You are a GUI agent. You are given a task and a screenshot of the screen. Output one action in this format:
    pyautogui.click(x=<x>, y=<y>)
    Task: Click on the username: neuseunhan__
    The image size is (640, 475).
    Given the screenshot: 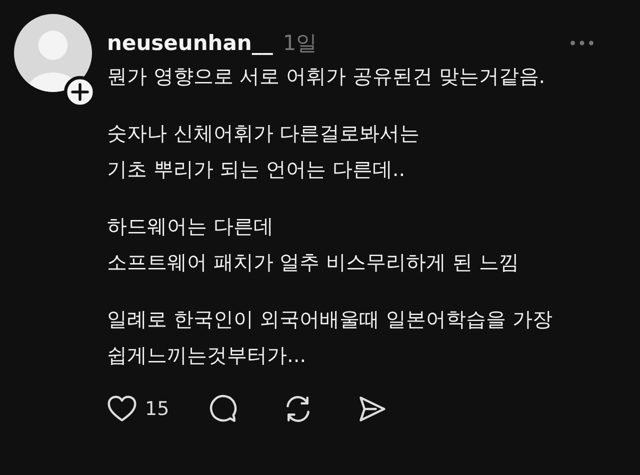 What is the action you would take?
    pyautogui.click(x=190, y=43)
    